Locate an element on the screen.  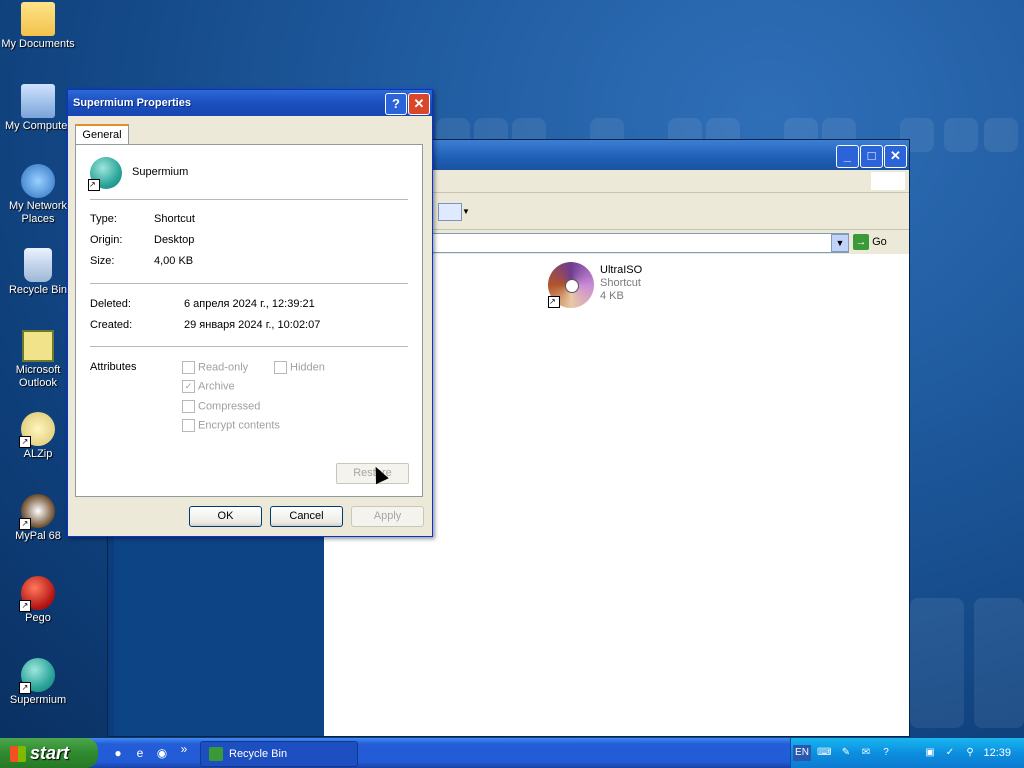
keyboard-icon: ⌨ is located at coordinates (824, 753).